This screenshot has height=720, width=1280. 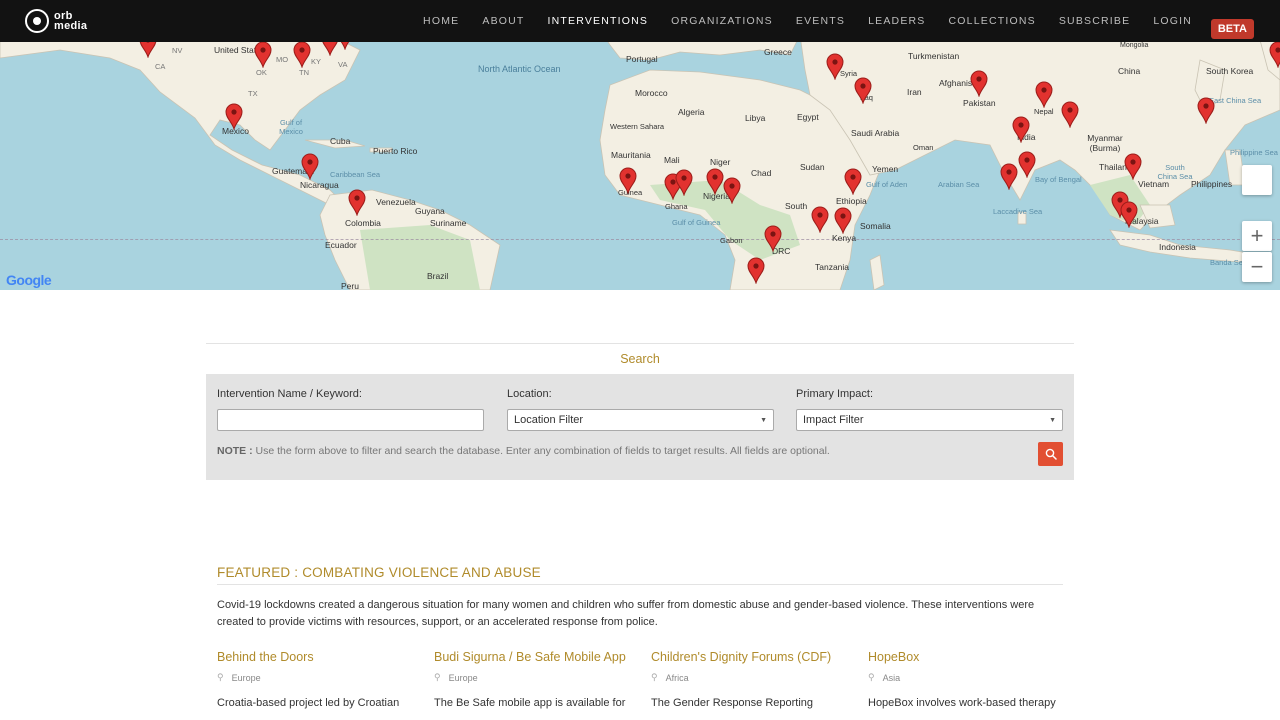 I want to click on card-text: The Be Safe mobile app is available for, so click(x=530, y=703).